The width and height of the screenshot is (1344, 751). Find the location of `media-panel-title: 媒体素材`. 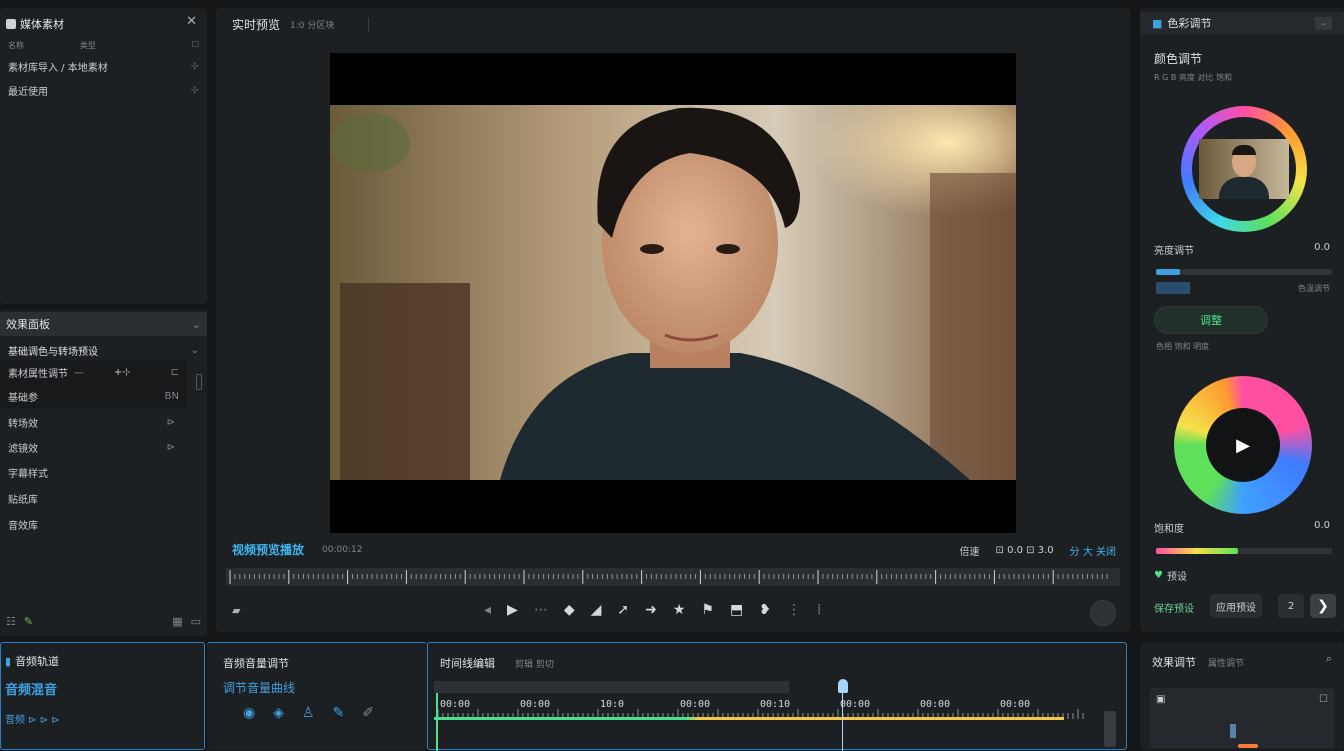

media-panel-title: 媒体素材 is located at coordinates (42, 24).